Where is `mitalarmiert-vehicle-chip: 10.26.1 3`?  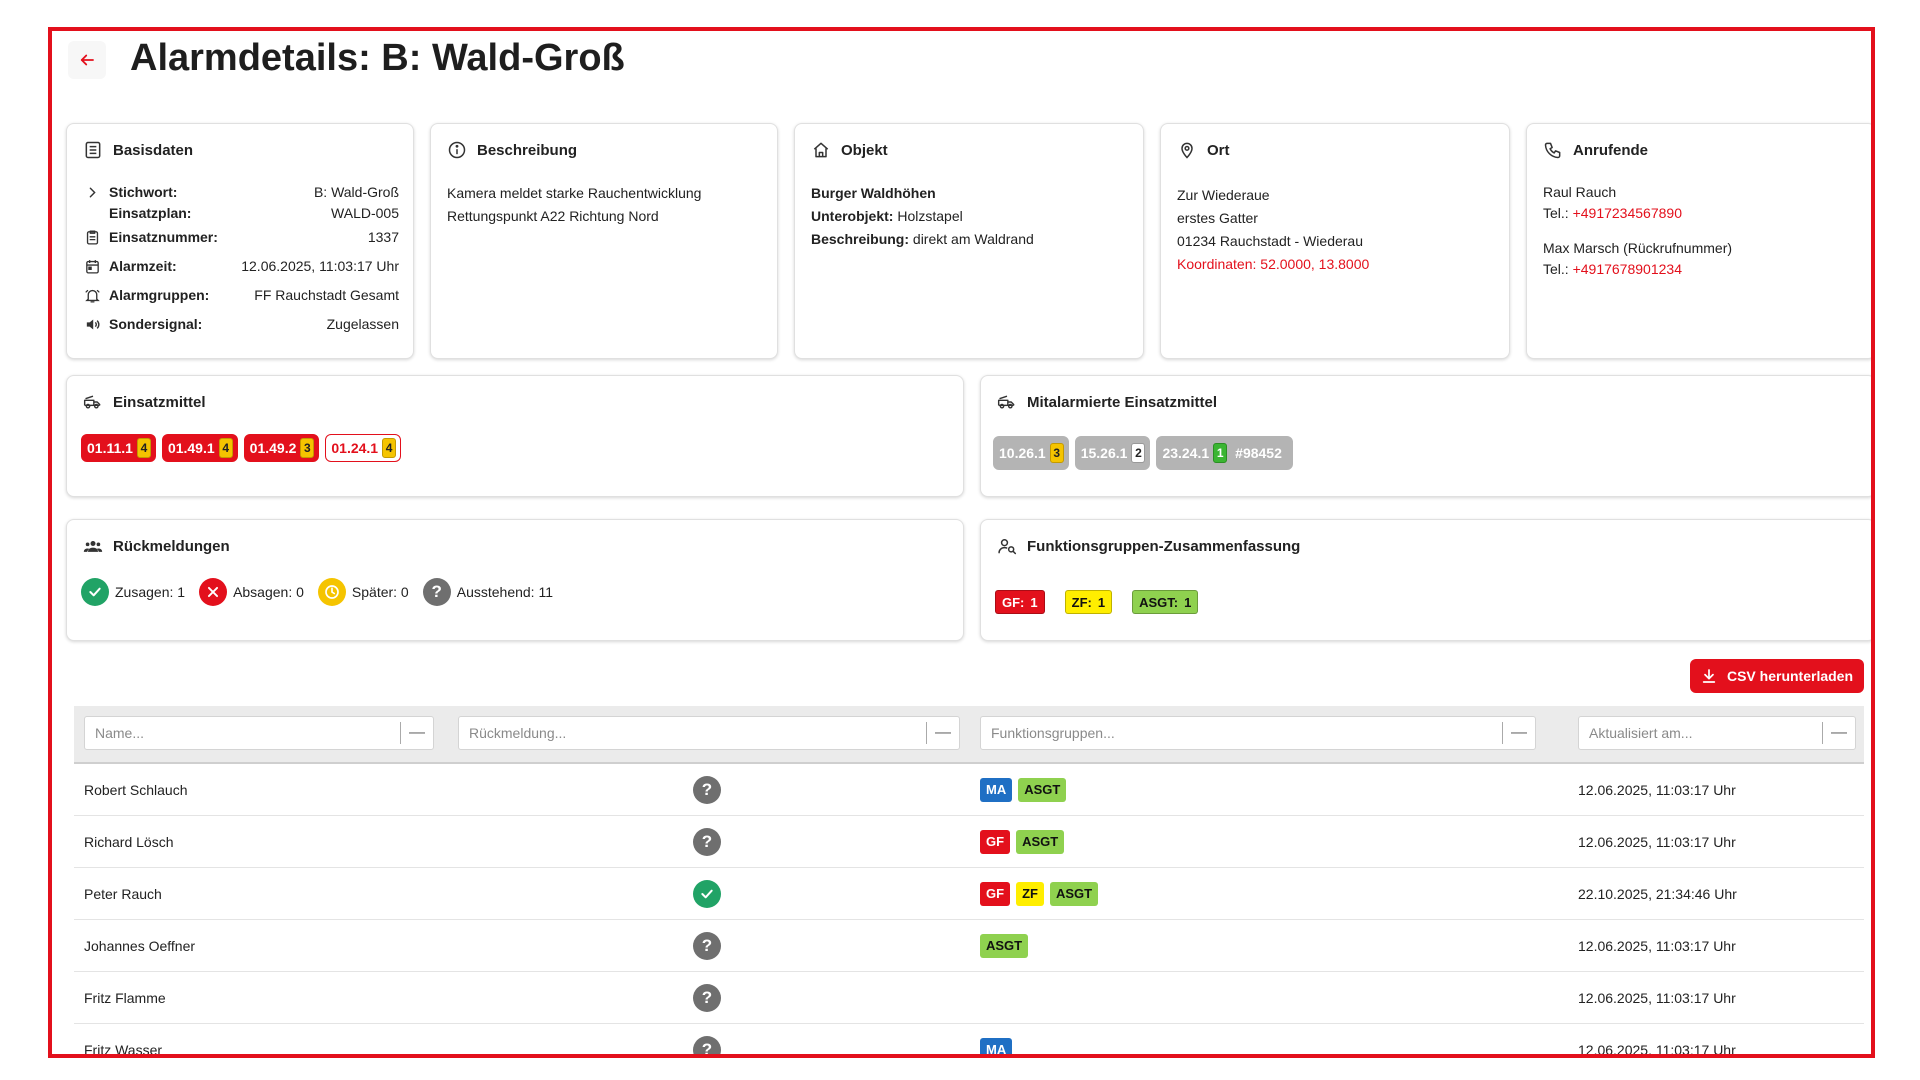
mitalarmiert-vehicle-chip: 10.26.1 3 is located at coordinates (1031, 453).